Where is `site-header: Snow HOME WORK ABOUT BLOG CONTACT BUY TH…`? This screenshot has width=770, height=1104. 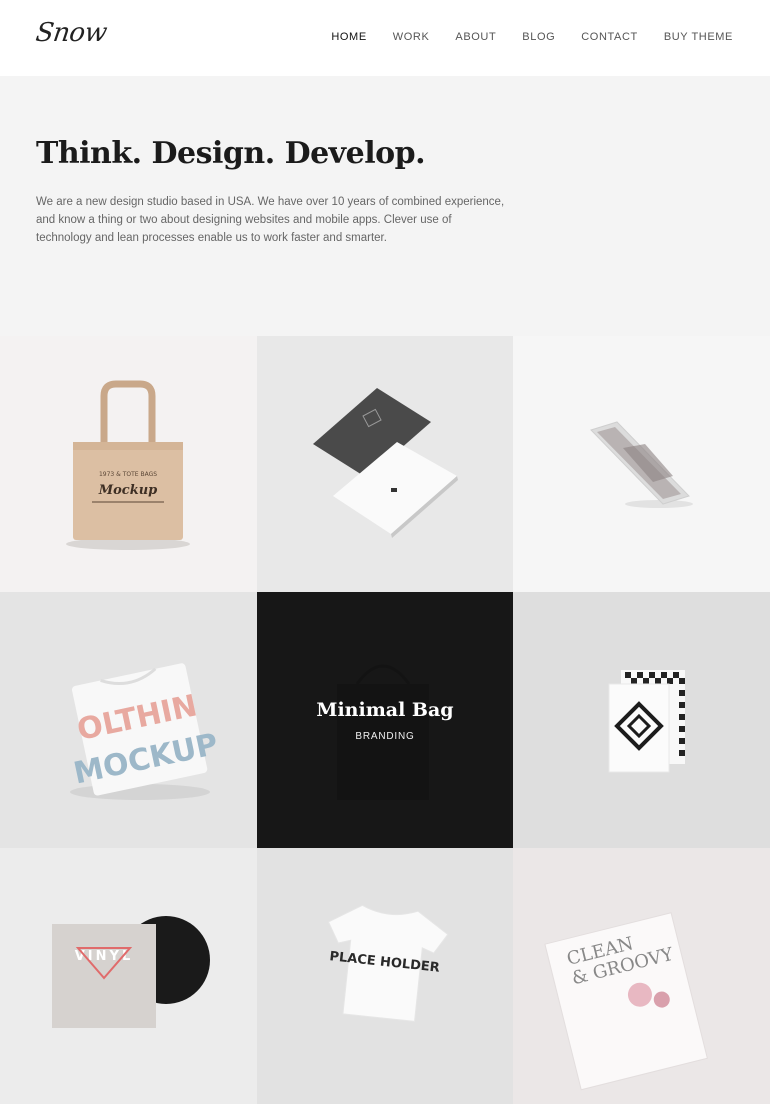 site-header: Snow HOME WORK ABOUT BLOG CONTACT BUY TH… is located at coordinates (385, 38).